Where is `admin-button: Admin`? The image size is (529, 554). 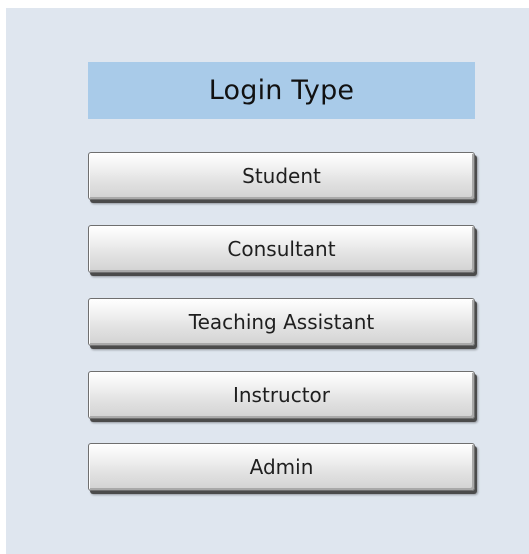 admin-button: Admin is located at coordinates (281, 467).